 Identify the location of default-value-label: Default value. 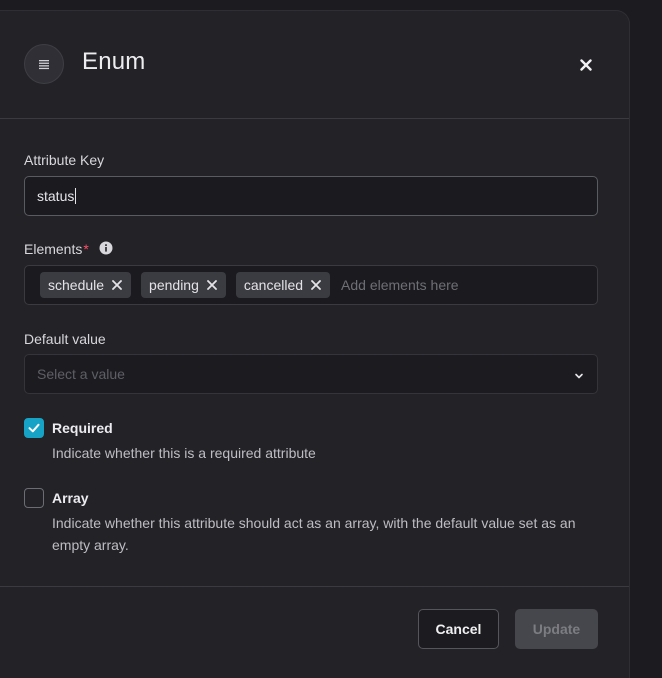
(65, 339).